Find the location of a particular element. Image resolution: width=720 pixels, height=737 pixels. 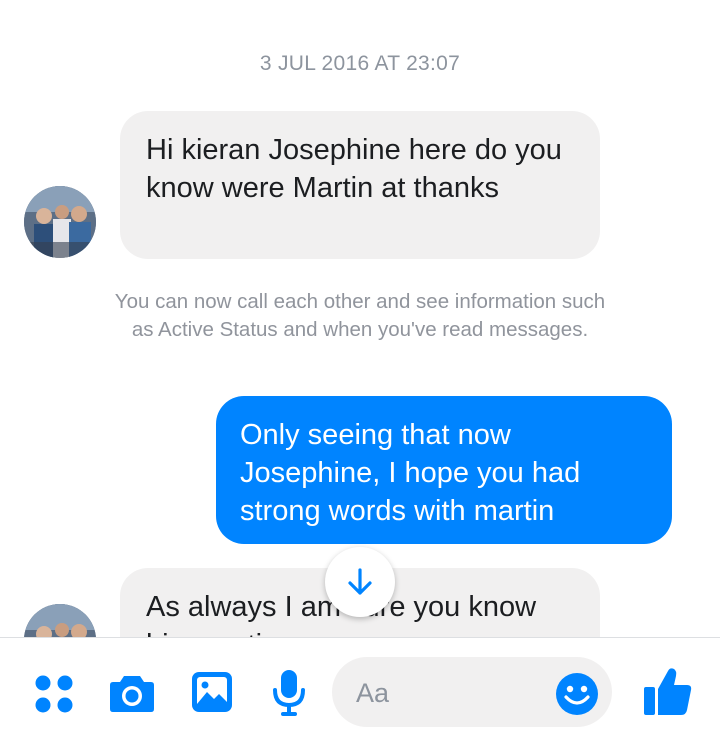

avatar-photo is located at coordinates (60, 222).